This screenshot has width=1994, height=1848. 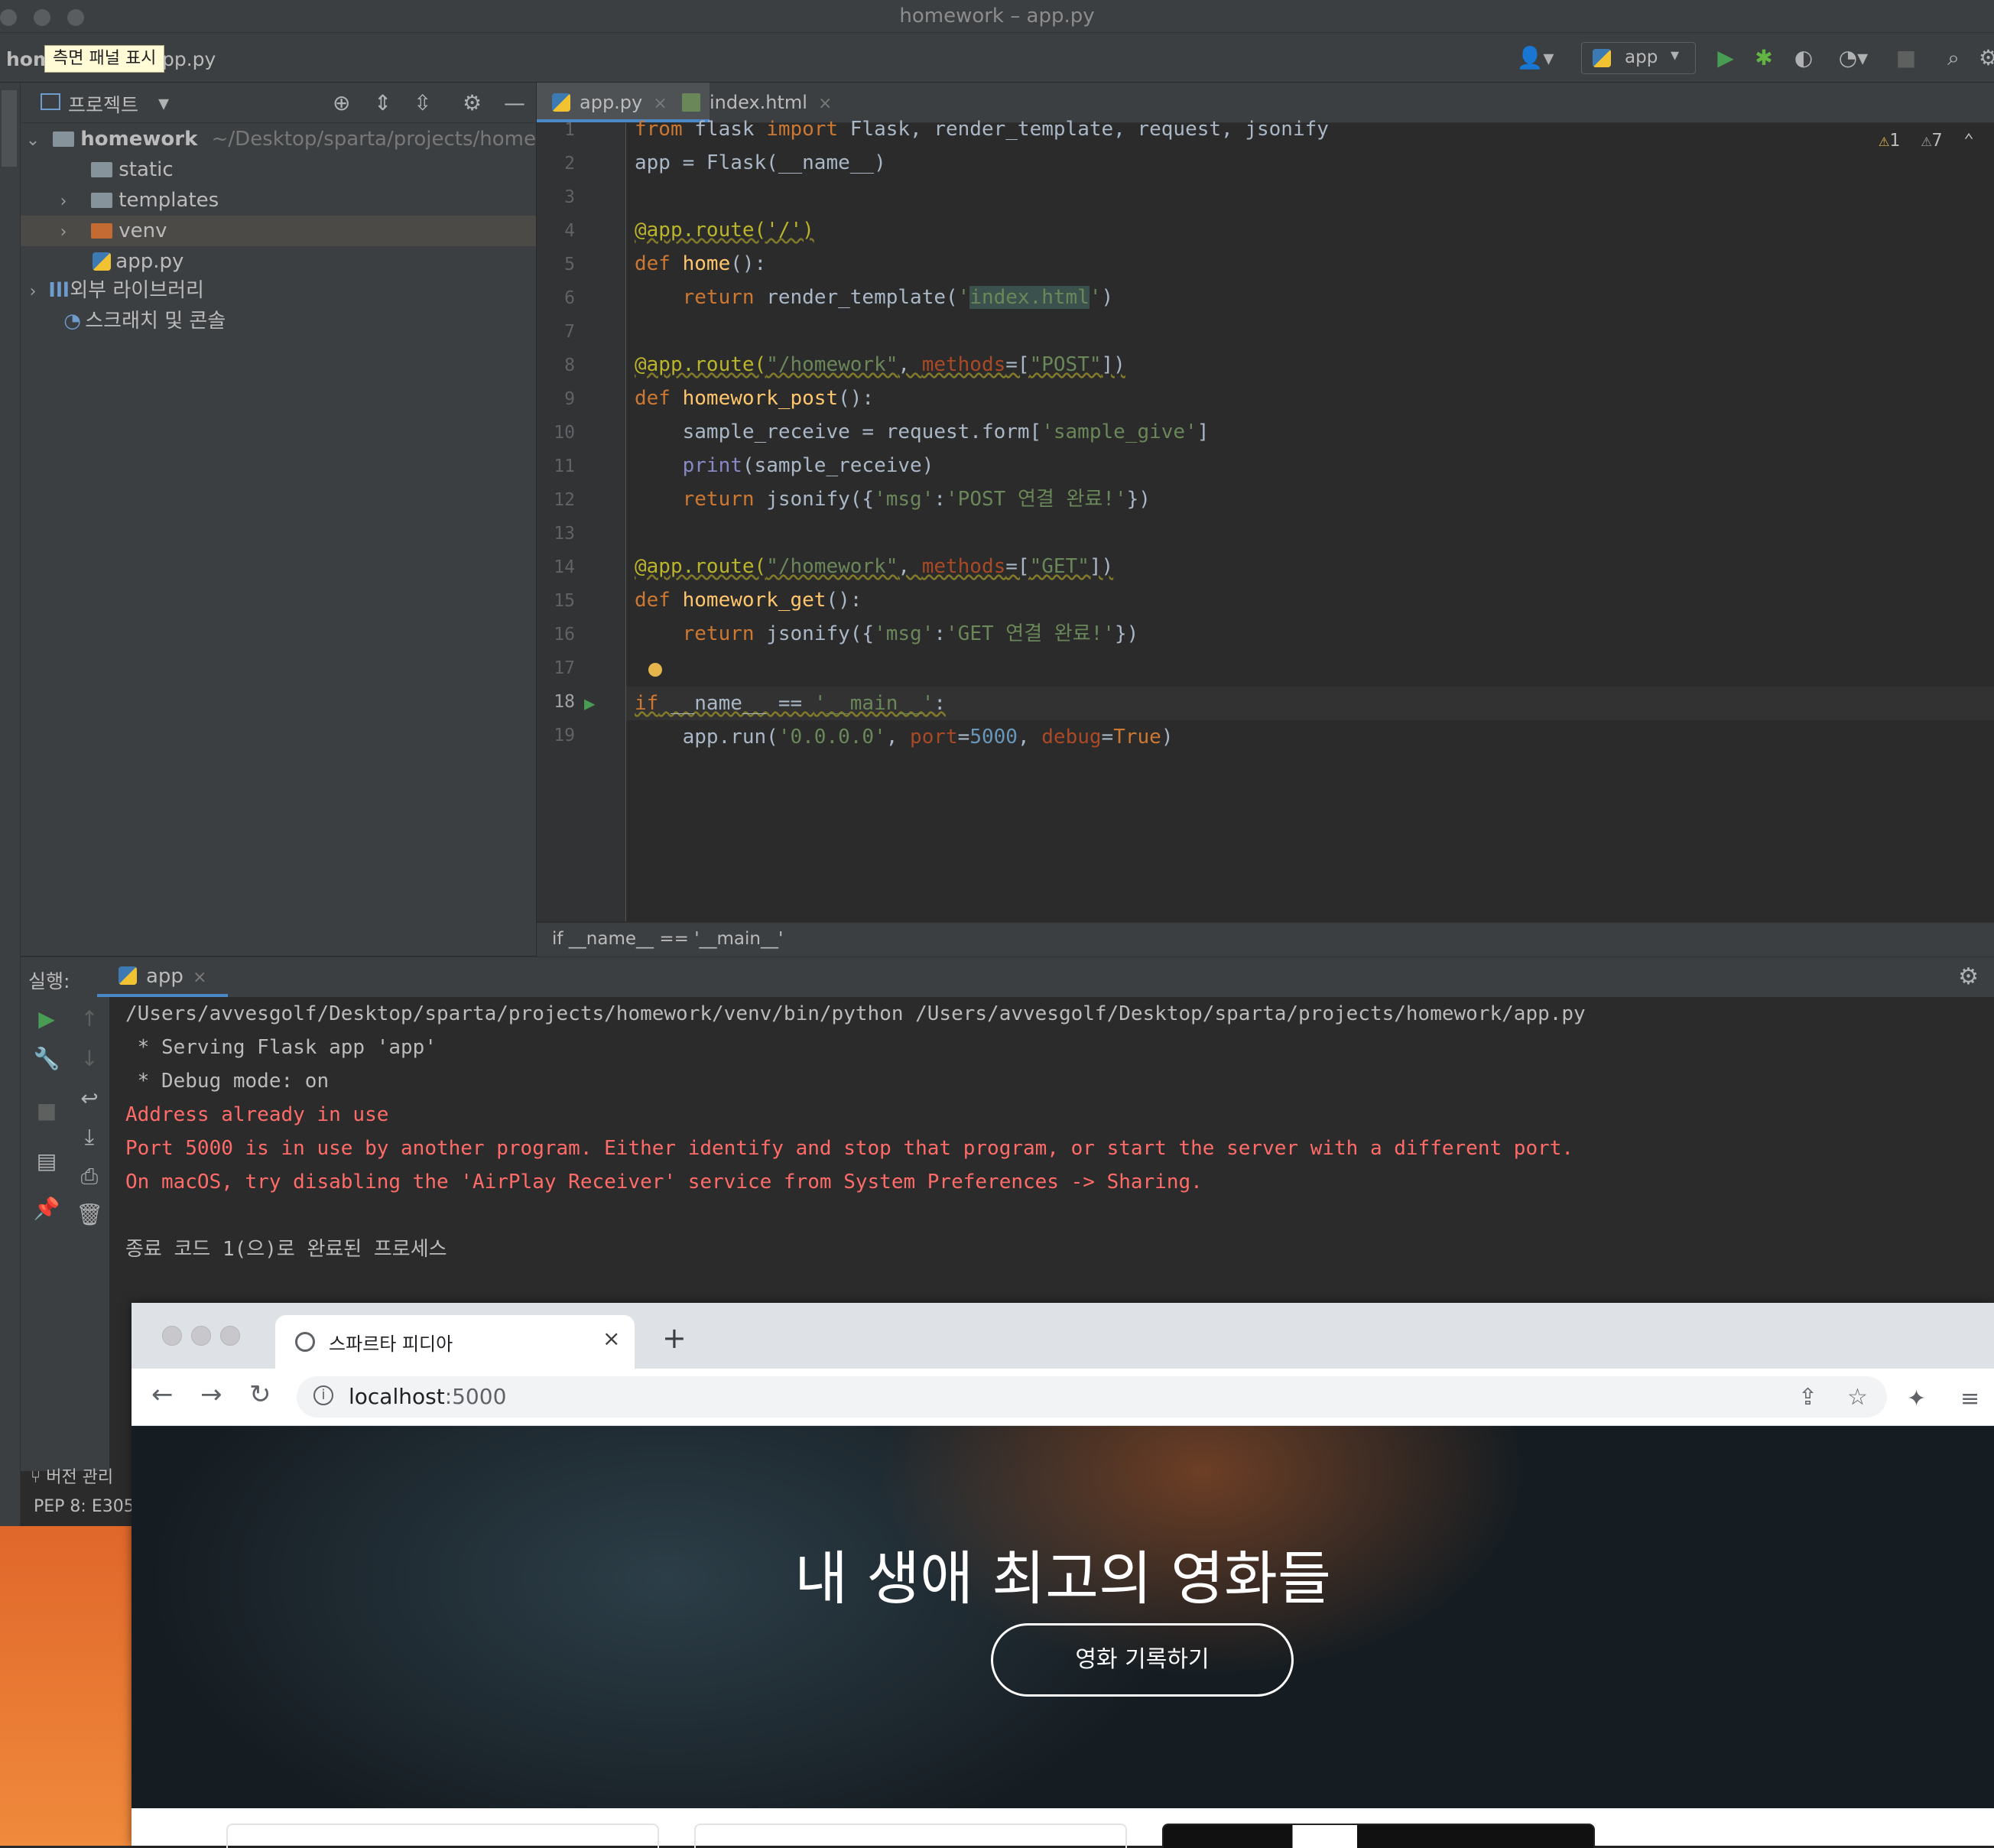 I want to click on scroll-to-end-icon: ⤓, so click(x=89, y=1137).